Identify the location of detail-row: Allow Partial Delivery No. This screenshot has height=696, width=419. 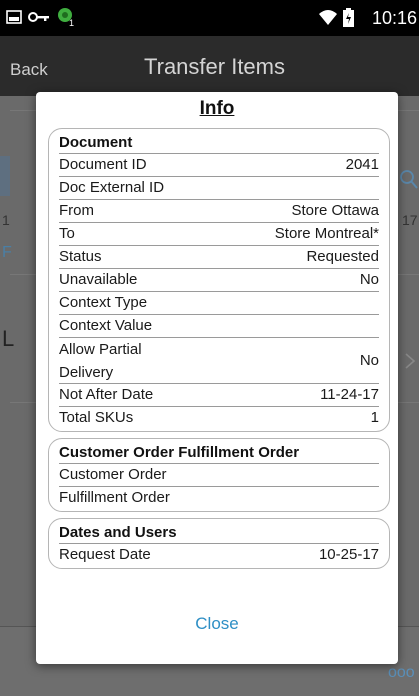
(219, 360).